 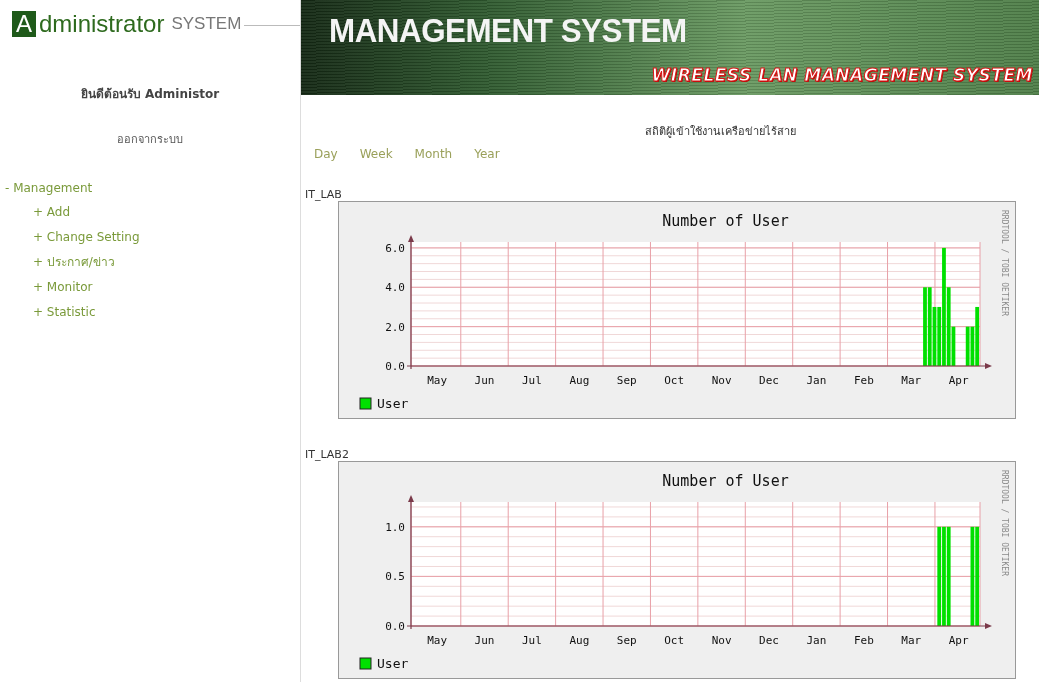 I want to click on y-tick-label: 1.0, so click(x=395, y=527).